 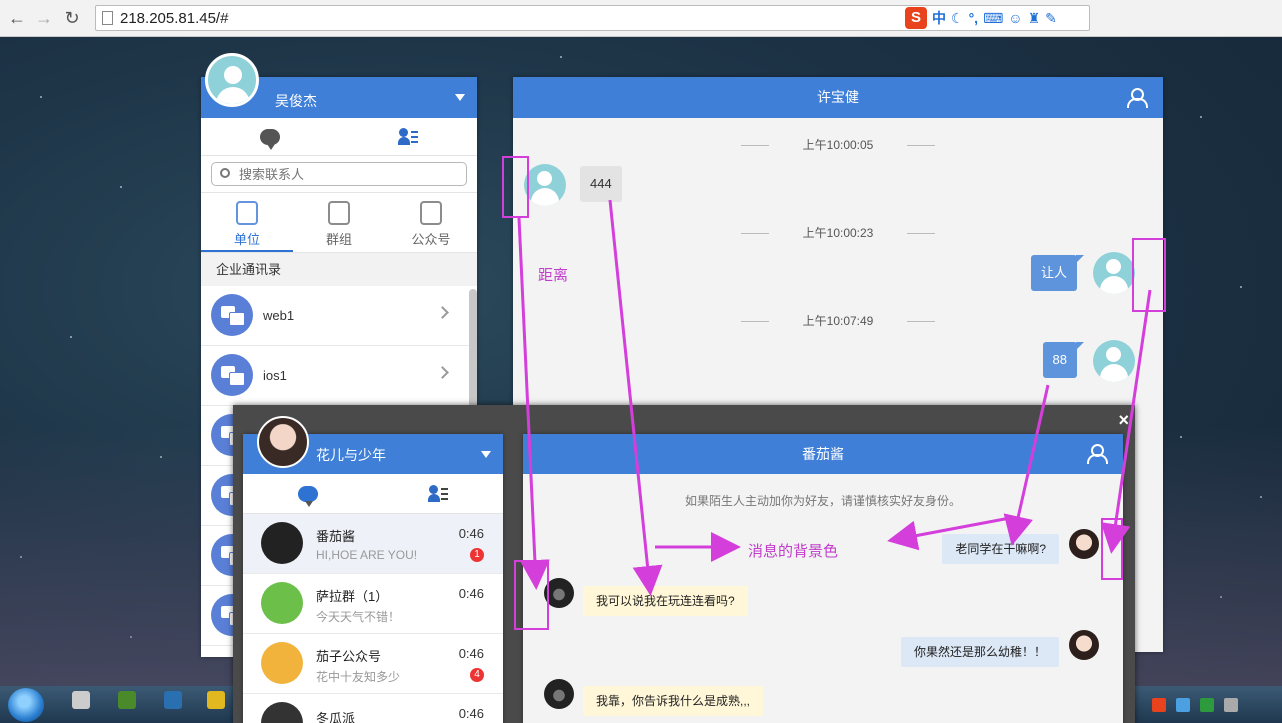 I want to click on reload-icon: ↻, so click(x=72, y=18).